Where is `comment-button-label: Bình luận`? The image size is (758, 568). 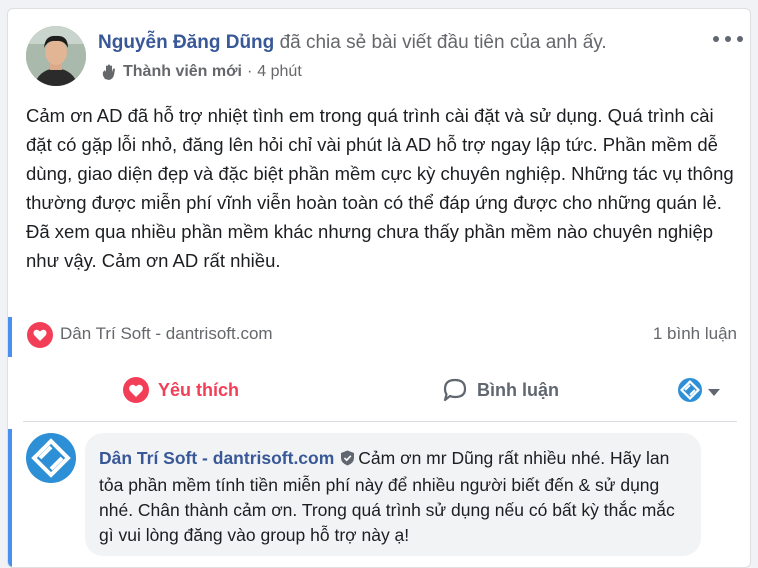
comment-button-label: Bình luận is located at coordinates (518, 389).